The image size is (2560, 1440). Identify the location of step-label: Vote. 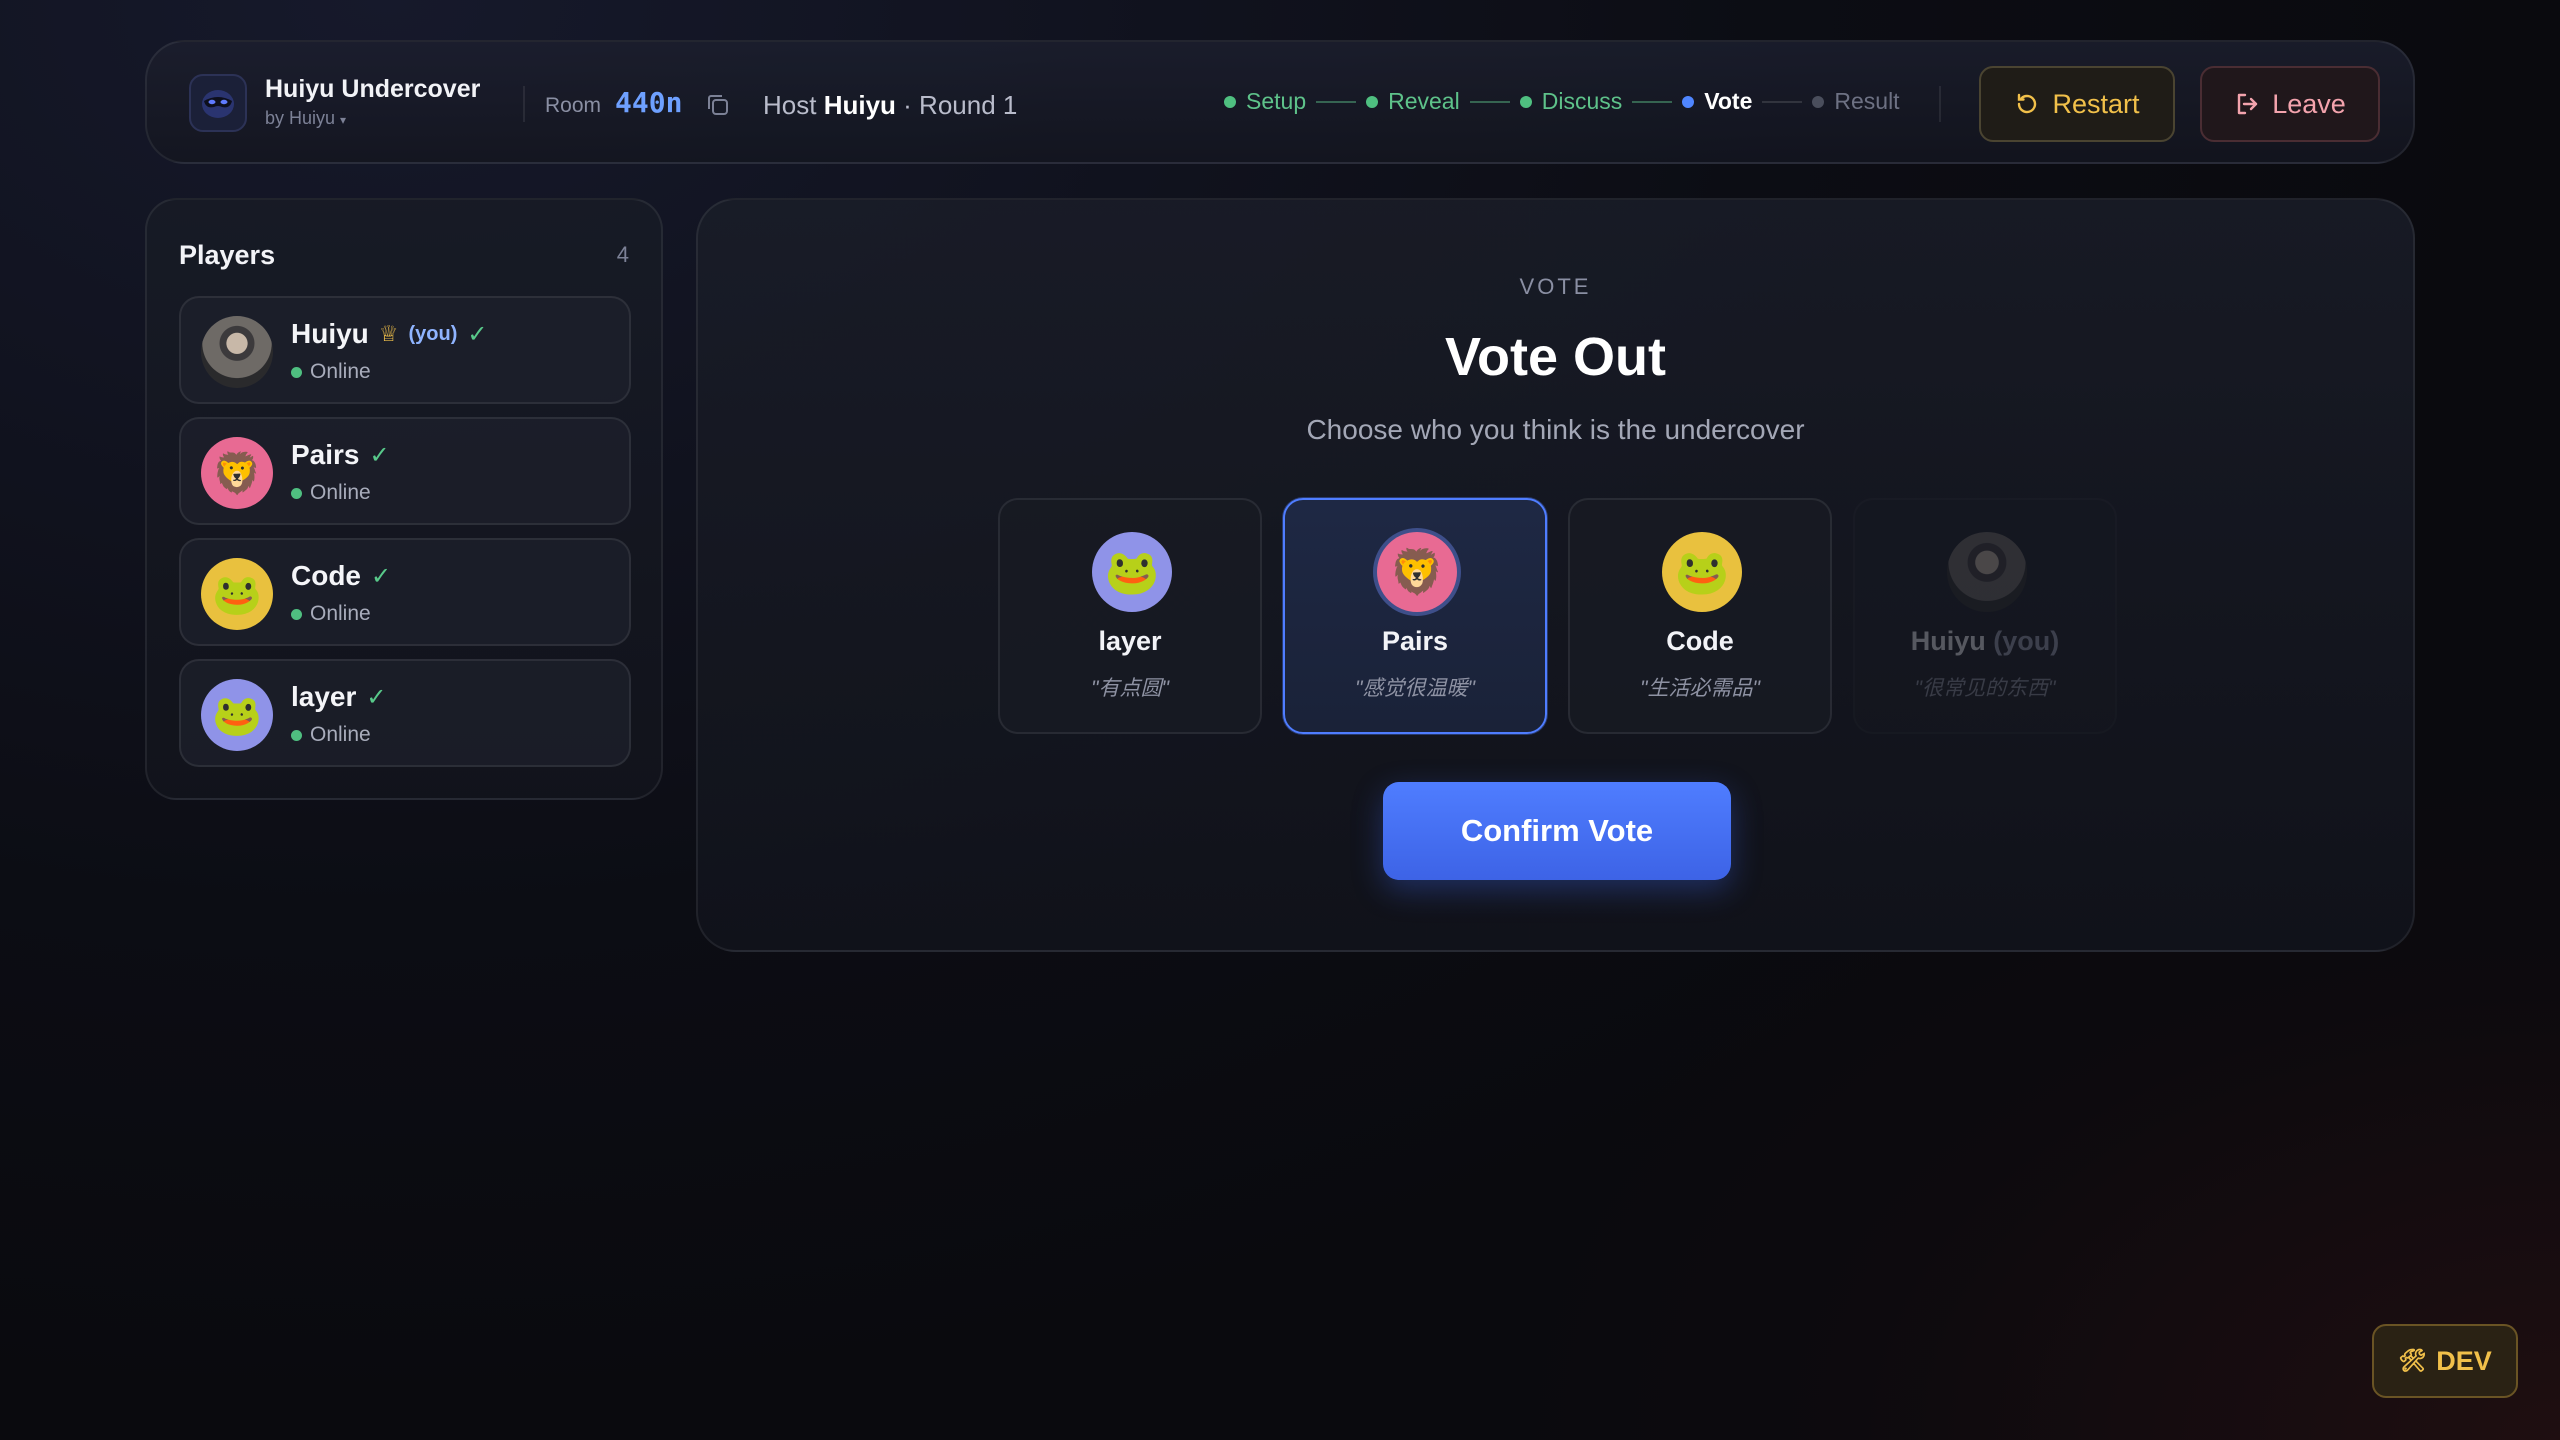
(1728, 101).